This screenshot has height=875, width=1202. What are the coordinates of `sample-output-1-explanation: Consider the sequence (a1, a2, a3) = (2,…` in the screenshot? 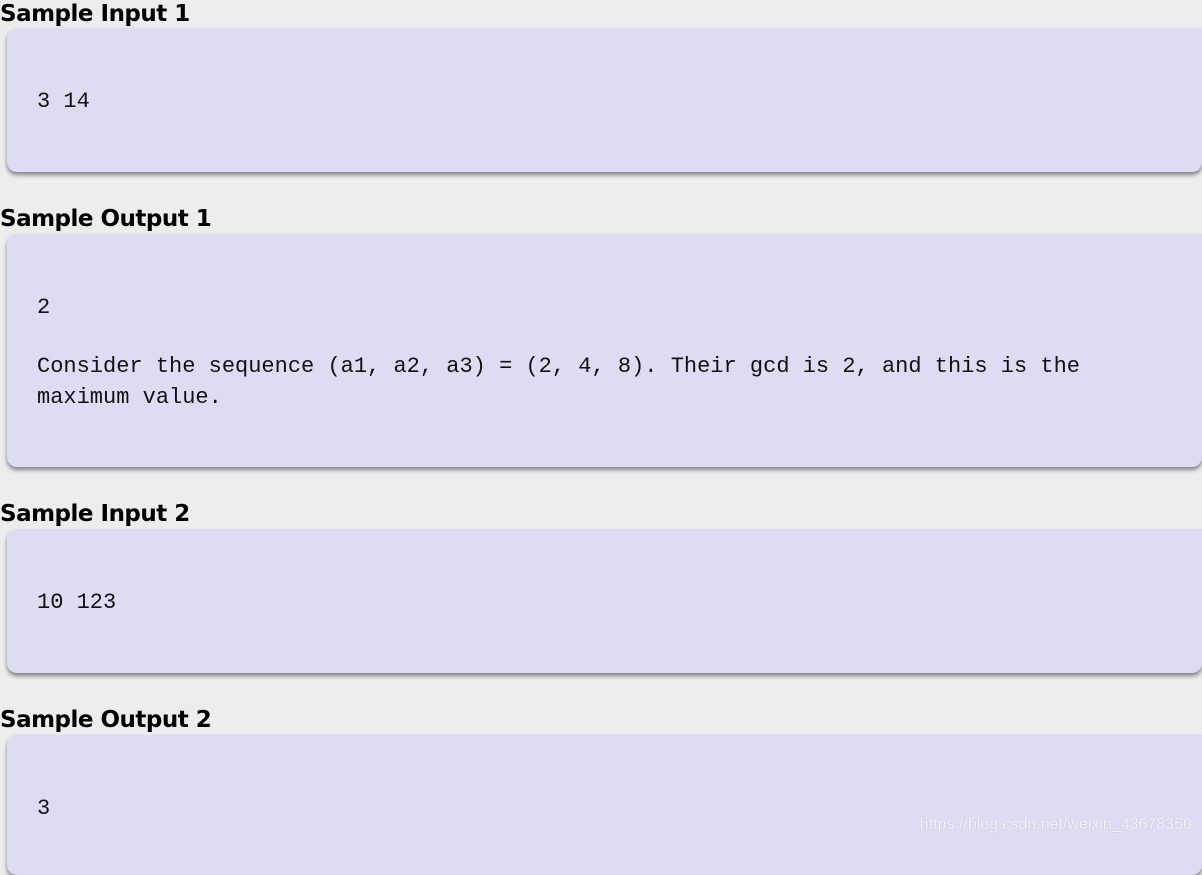 It's located at (565, 382).